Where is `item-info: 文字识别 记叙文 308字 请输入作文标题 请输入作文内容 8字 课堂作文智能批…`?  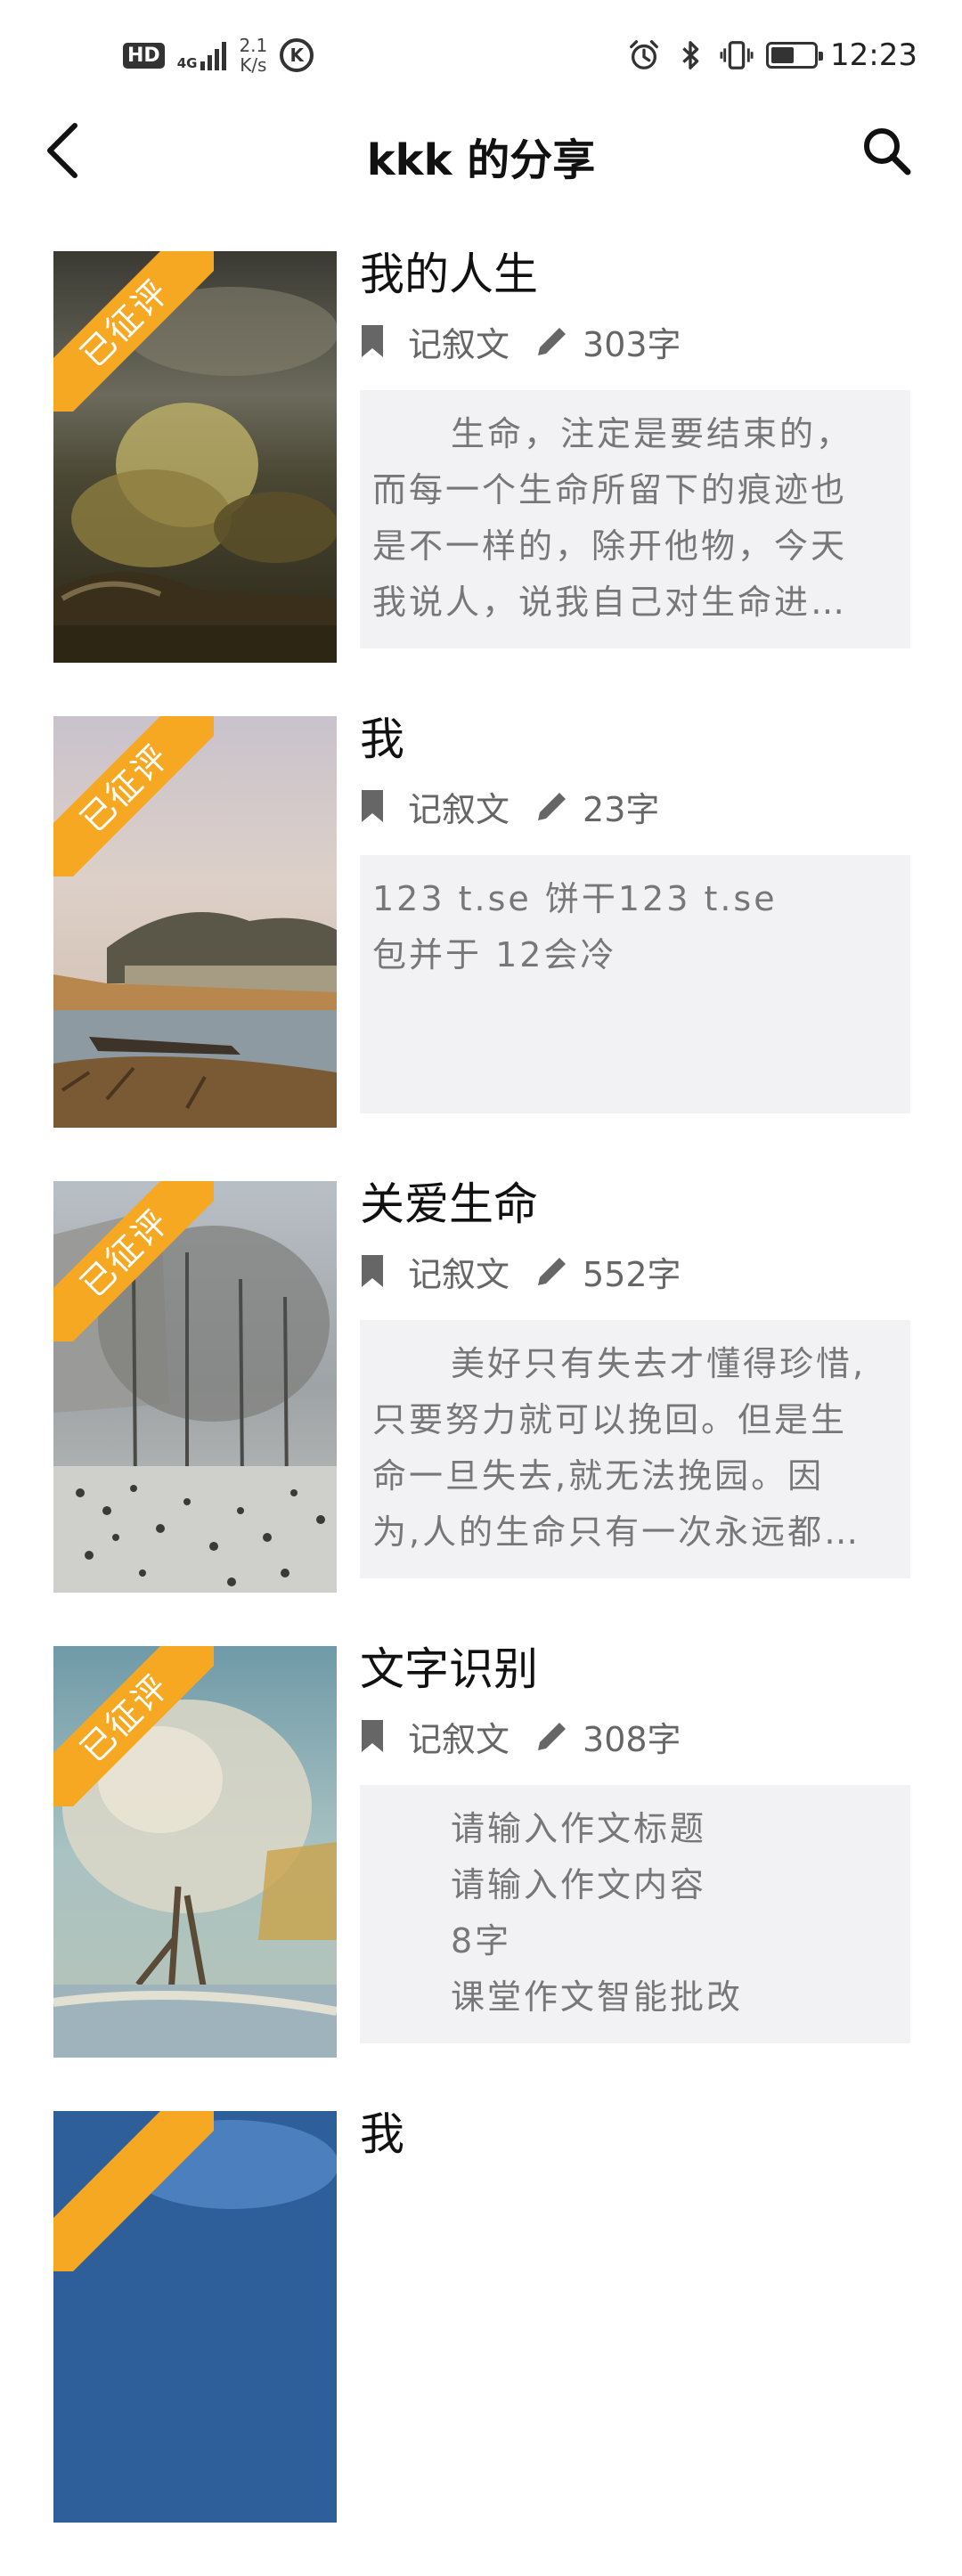
item-info: 文字识别 记叙文 308字 请输入作文标题 请输入作文内容 8字 课堂作文智能批… is located at coordinates (635, 1843).